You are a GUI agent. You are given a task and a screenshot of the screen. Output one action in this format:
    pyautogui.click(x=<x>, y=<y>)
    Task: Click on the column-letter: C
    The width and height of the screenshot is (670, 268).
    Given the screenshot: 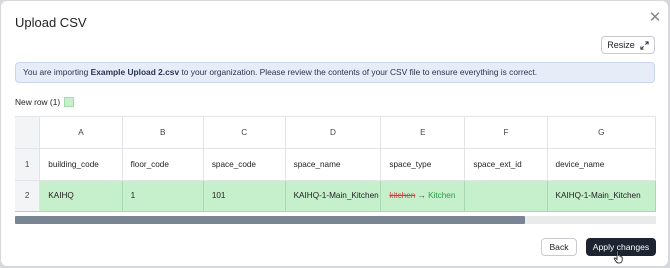 What is the action you would take?
    pyautogui.click(x=244, y=133)
    